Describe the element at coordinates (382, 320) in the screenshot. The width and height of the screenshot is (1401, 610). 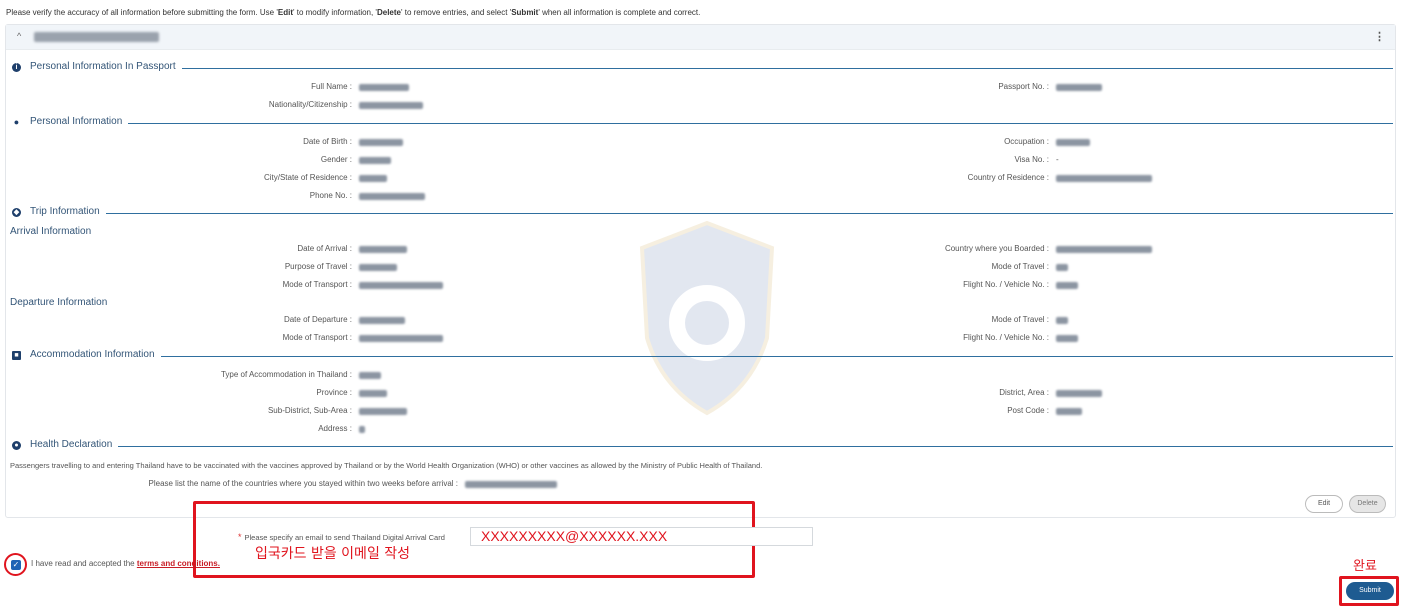
I see `value-date-departure` at that location.